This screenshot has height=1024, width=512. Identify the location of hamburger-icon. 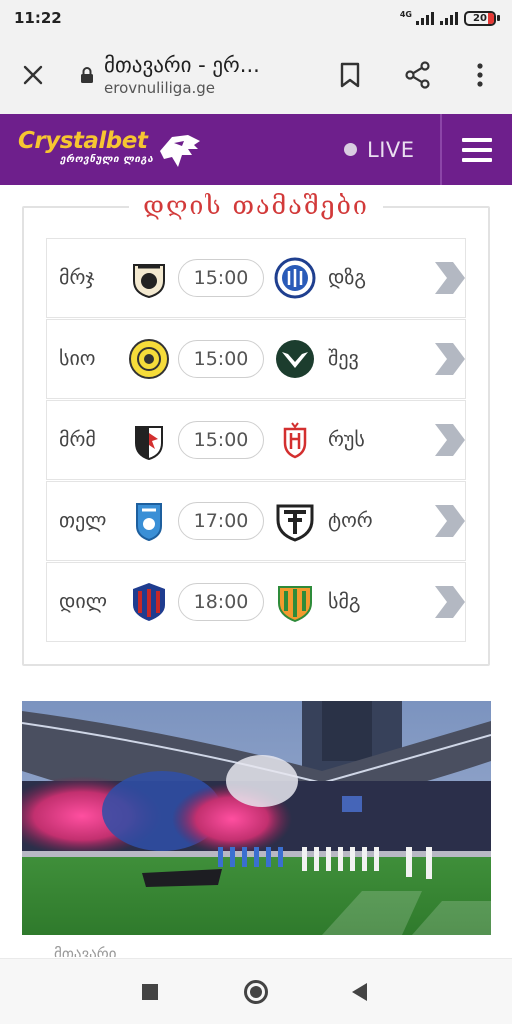
(477, 149).